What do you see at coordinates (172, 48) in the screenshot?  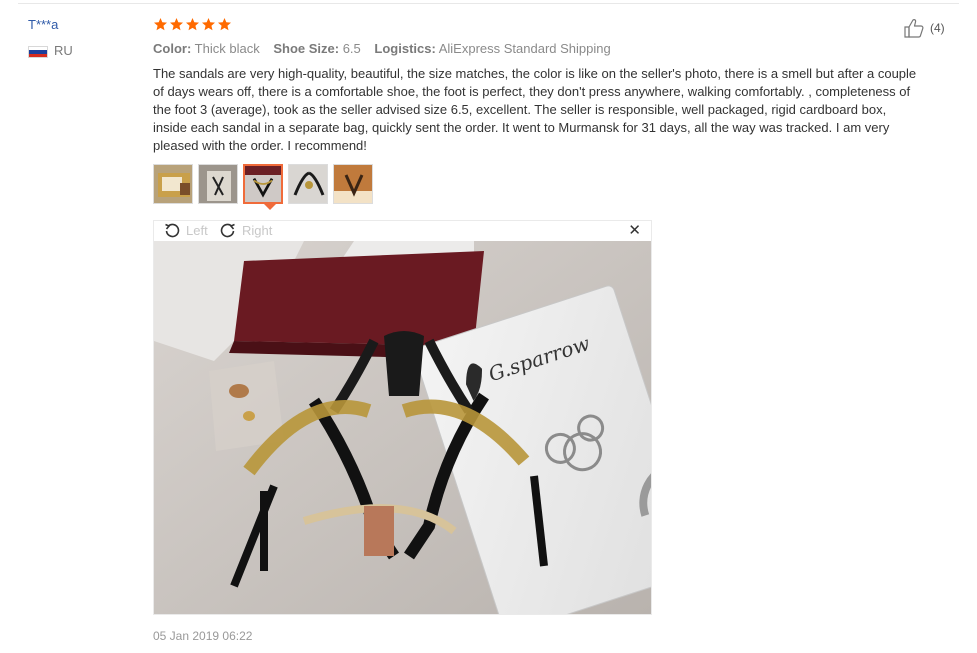 I see `color-label: Color:` at bounding box center [172, 48].